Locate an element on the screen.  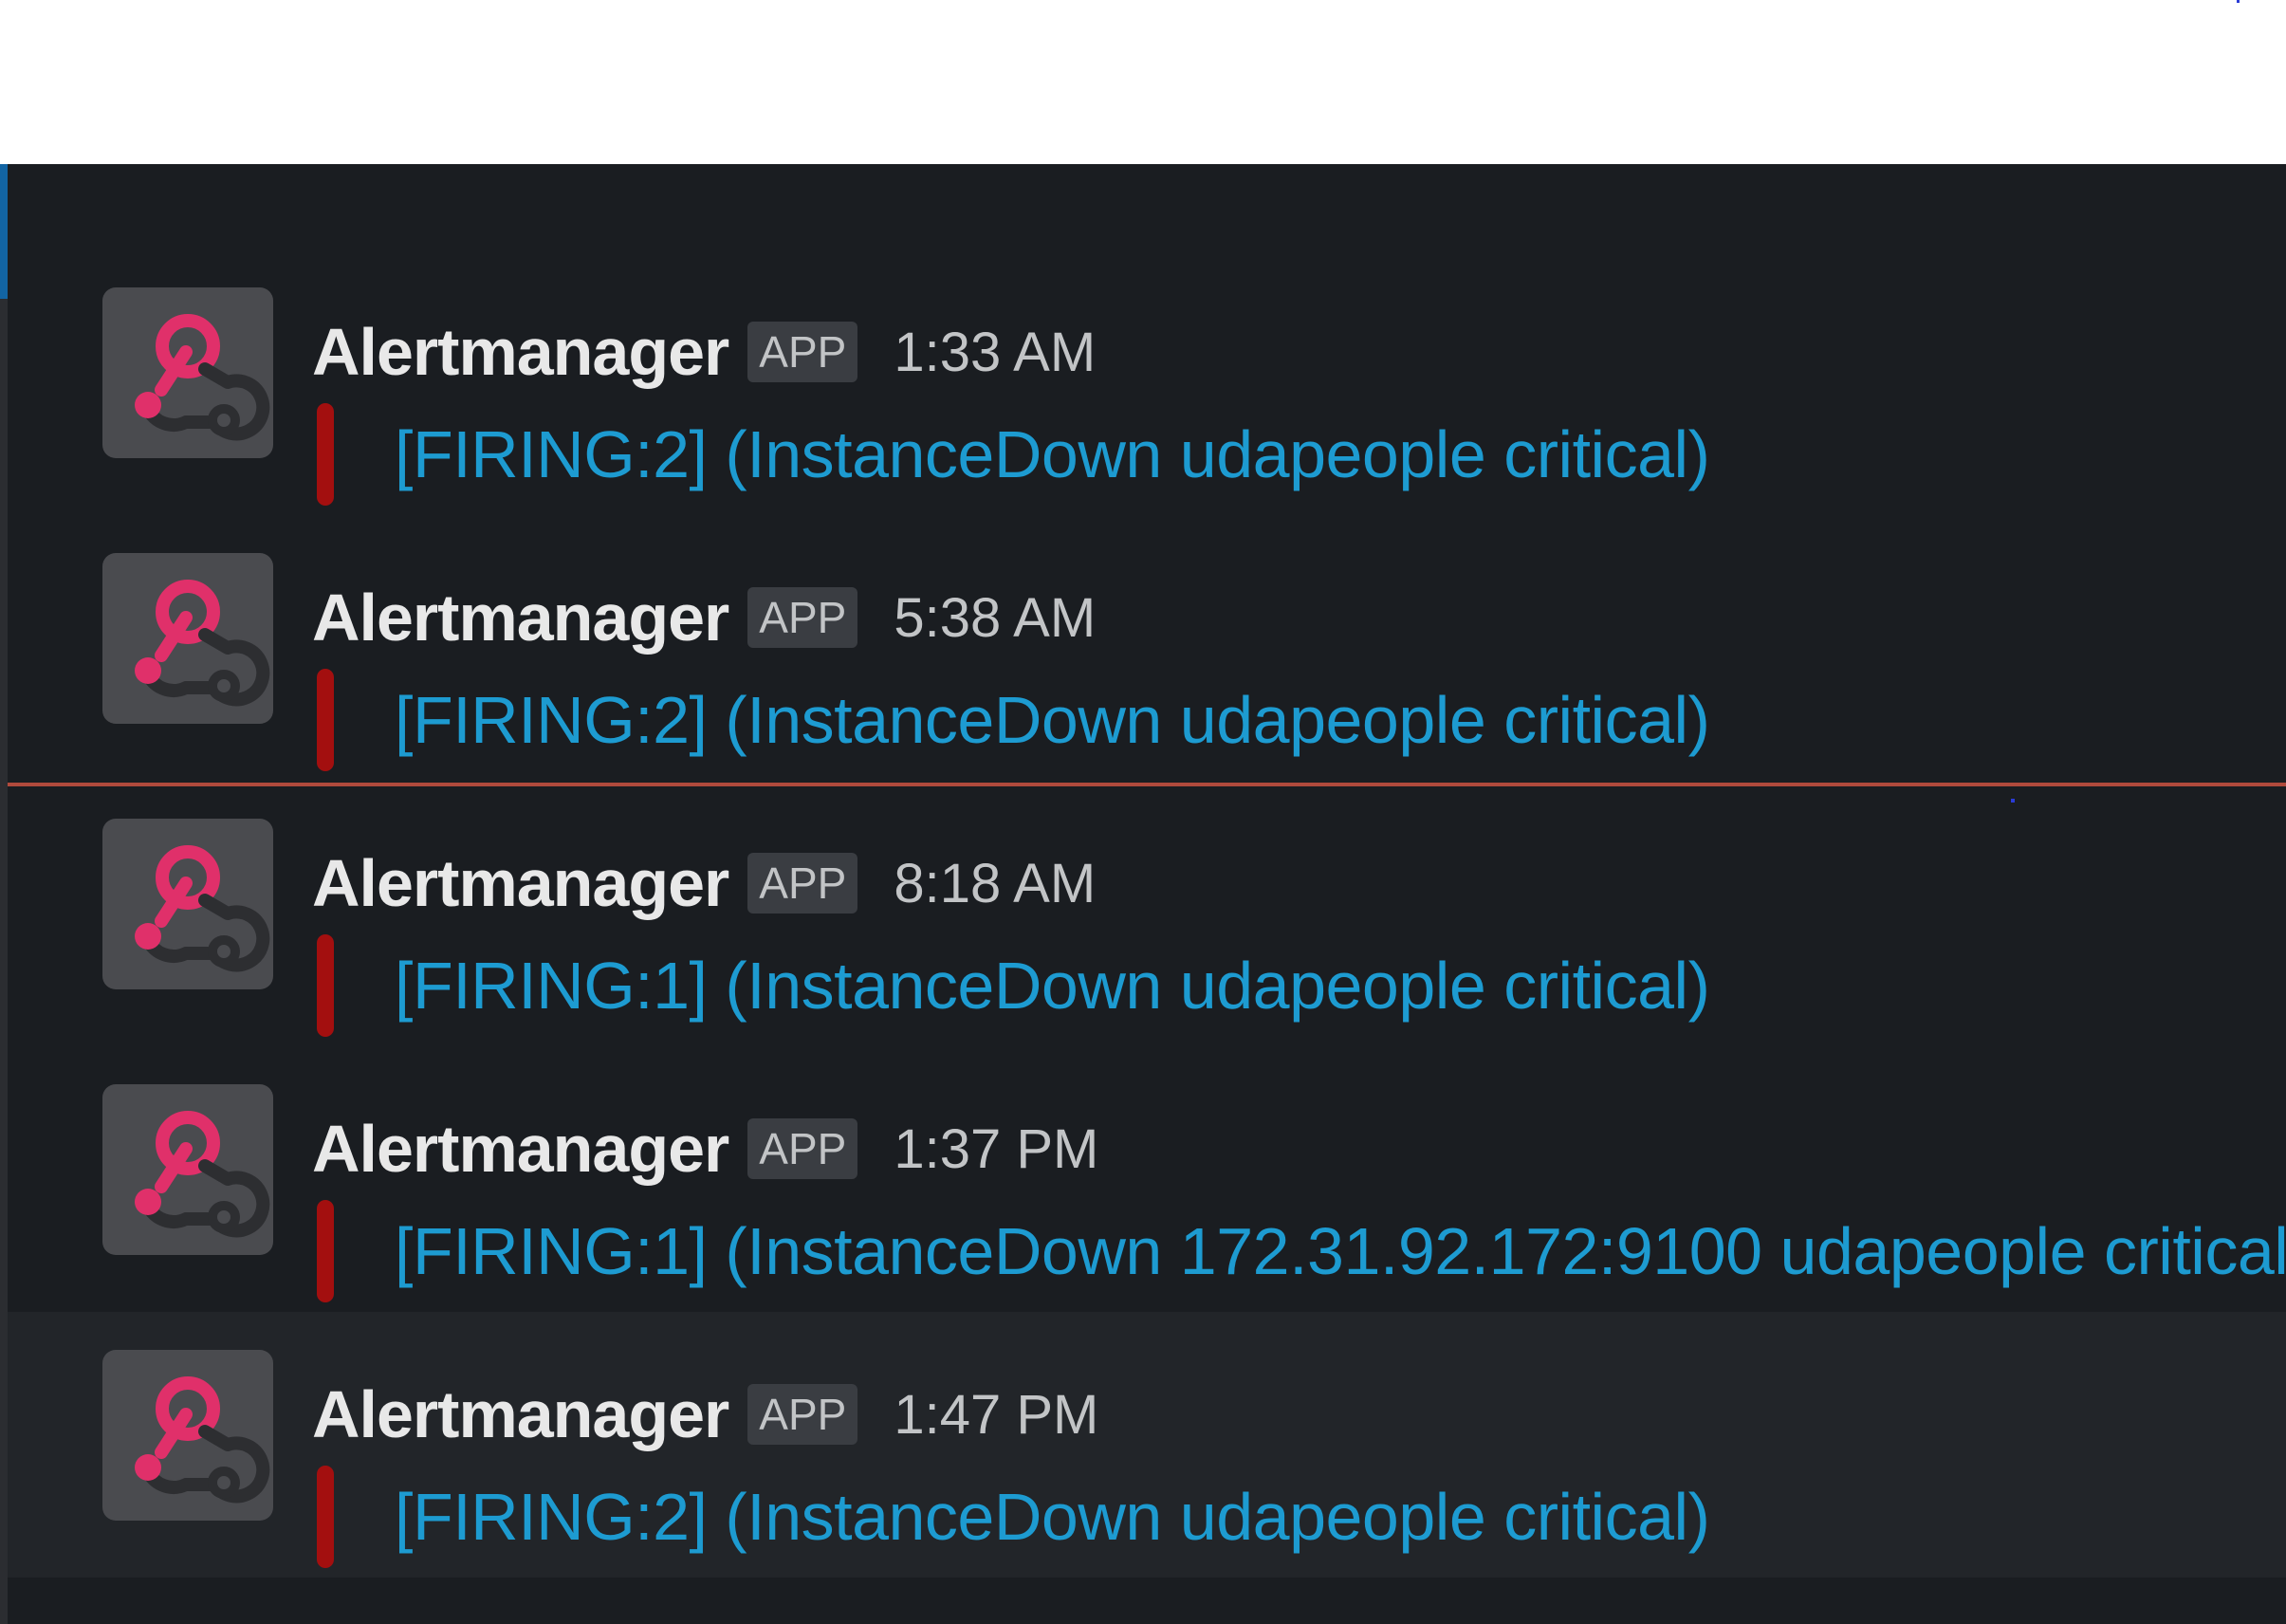
top-whitespace is located at coordinates (1143, 82).